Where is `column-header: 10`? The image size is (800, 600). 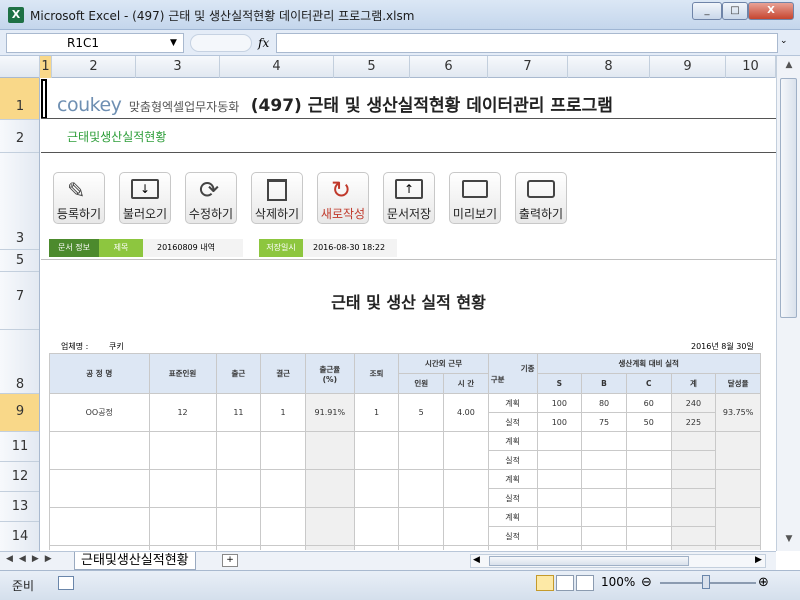 column-header: 10 is located at coordinates (751, 67).